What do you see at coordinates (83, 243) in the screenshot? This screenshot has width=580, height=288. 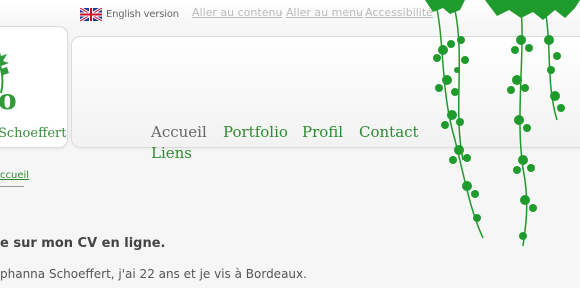 I see `page-title: e sur mon CV en ligne.` at bounding box center [83, 243].